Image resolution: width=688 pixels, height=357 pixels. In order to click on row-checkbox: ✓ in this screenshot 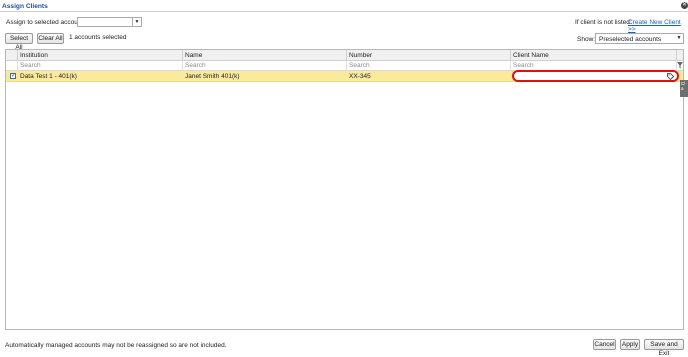, I will do `click(13, 76)`.